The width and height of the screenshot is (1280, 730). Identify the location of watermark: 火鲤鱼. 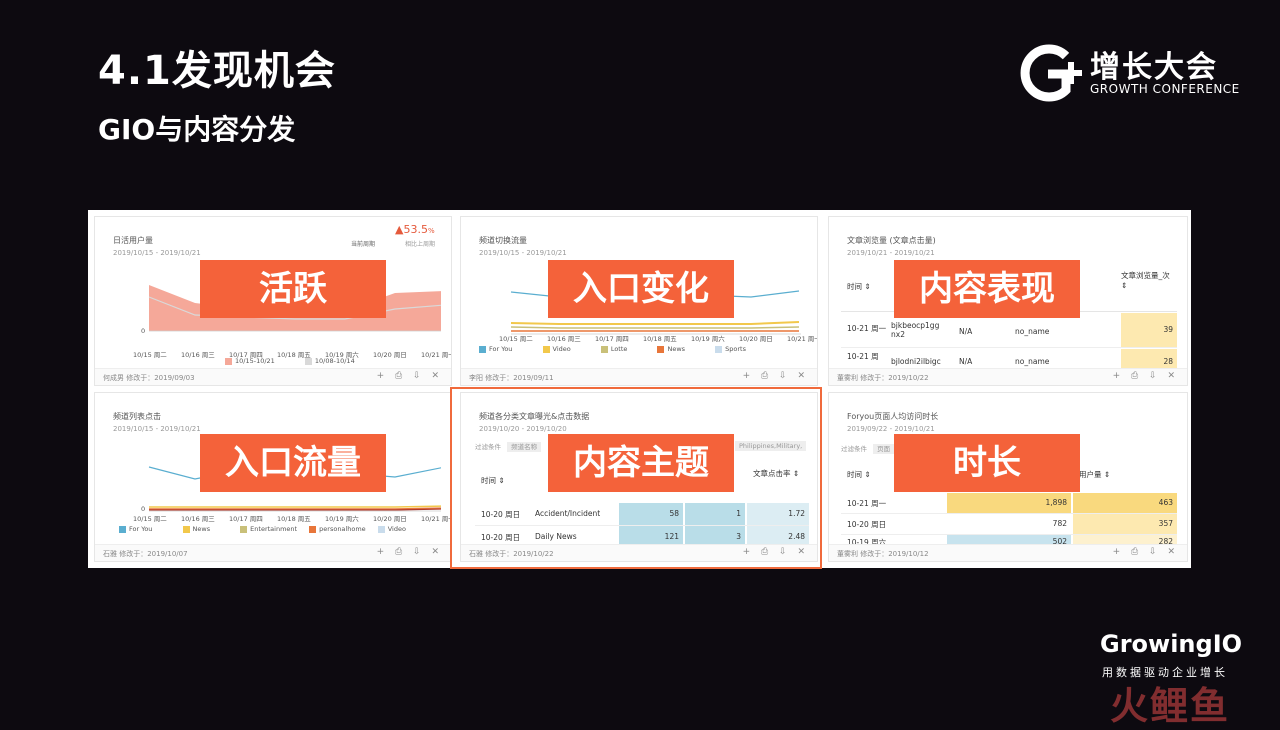
(1170, 706).